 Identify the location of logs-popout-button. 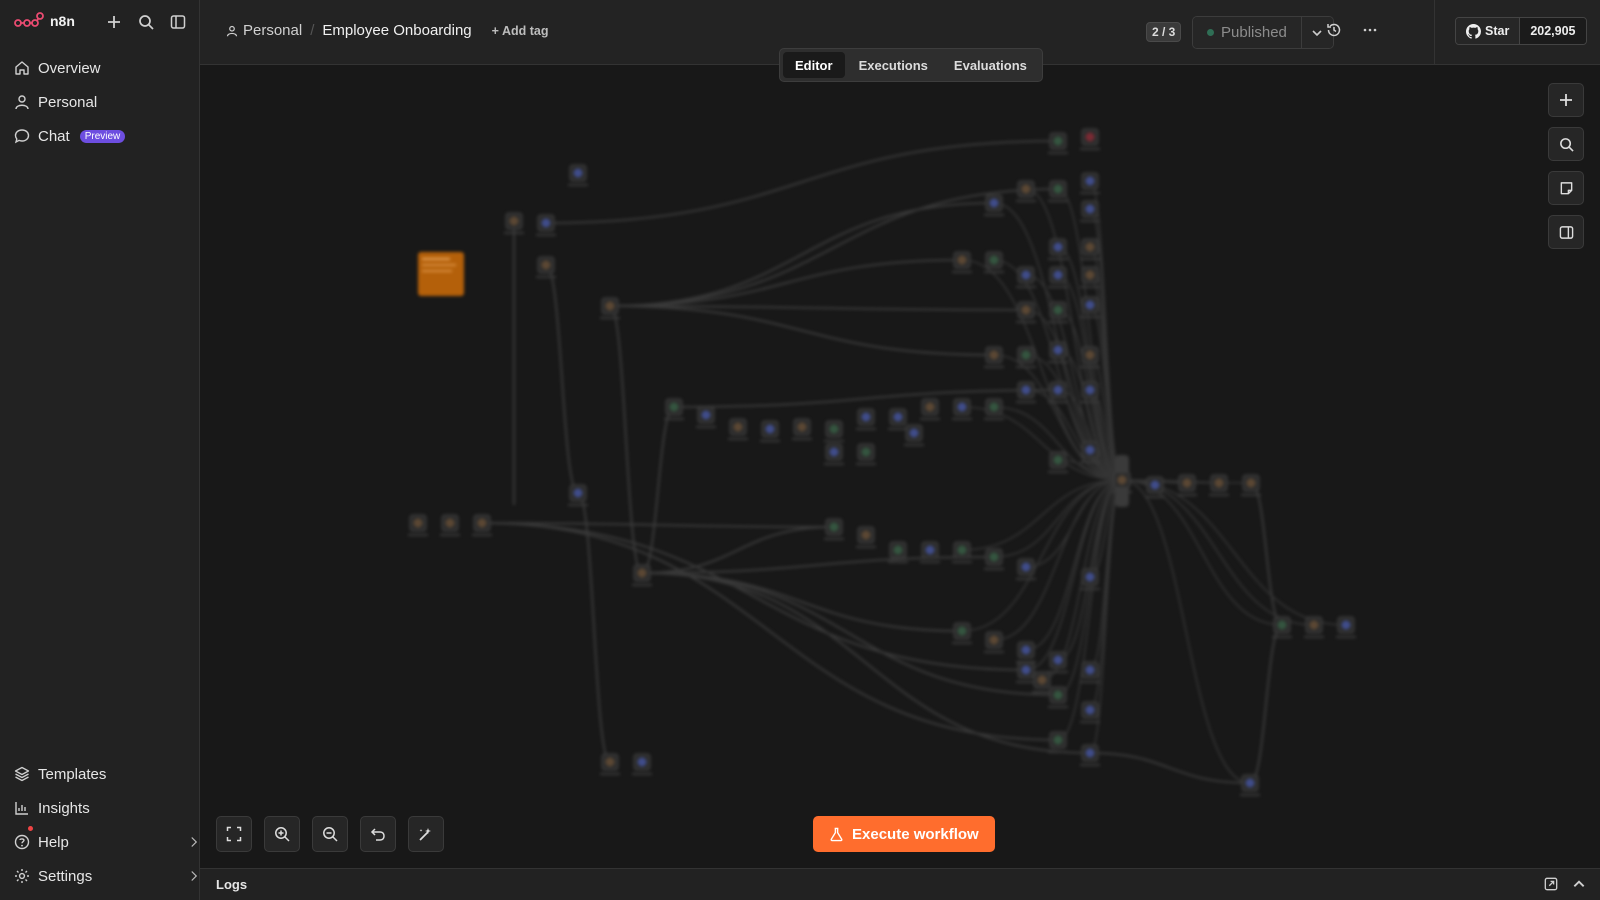
(1551, 886).